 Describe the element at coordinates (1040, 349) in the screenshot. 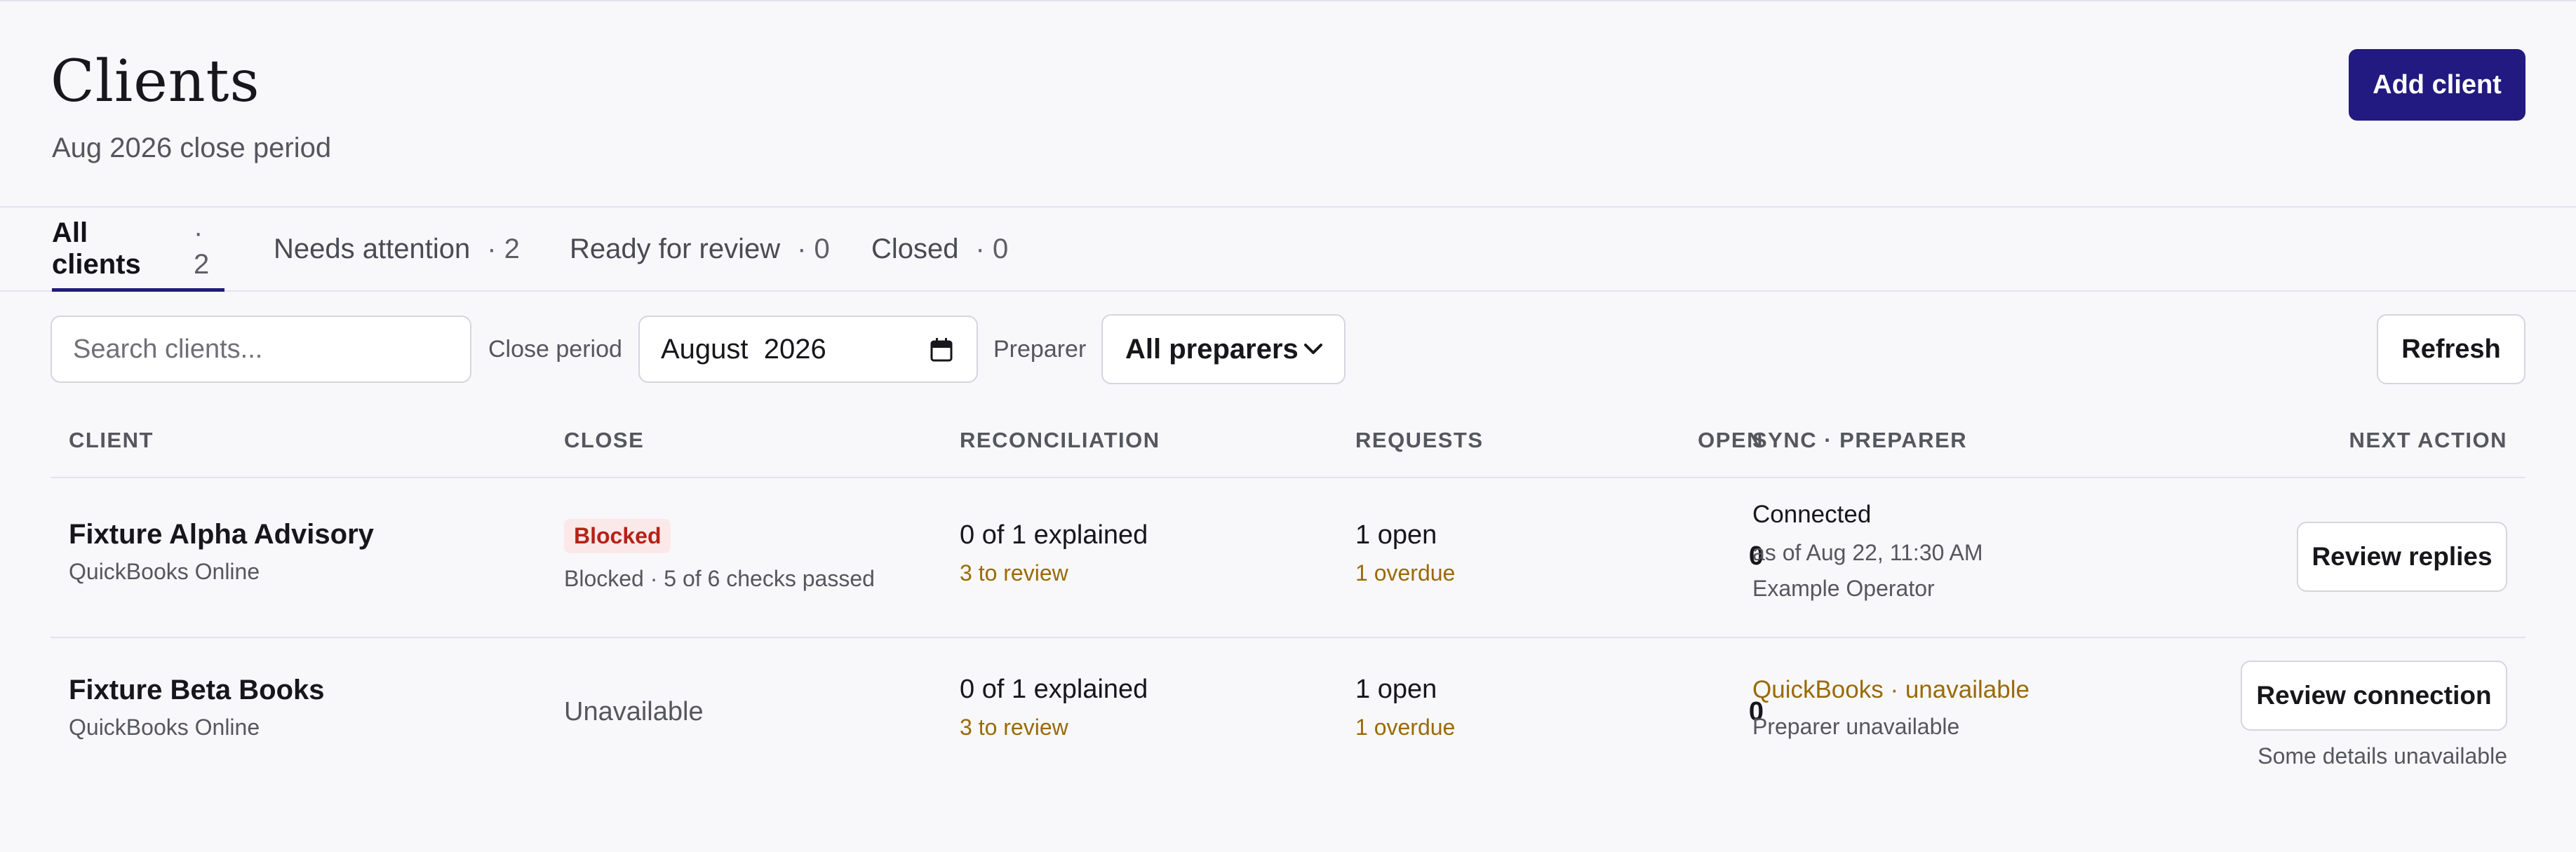

I see `preparer-label: Preparer` at that location.